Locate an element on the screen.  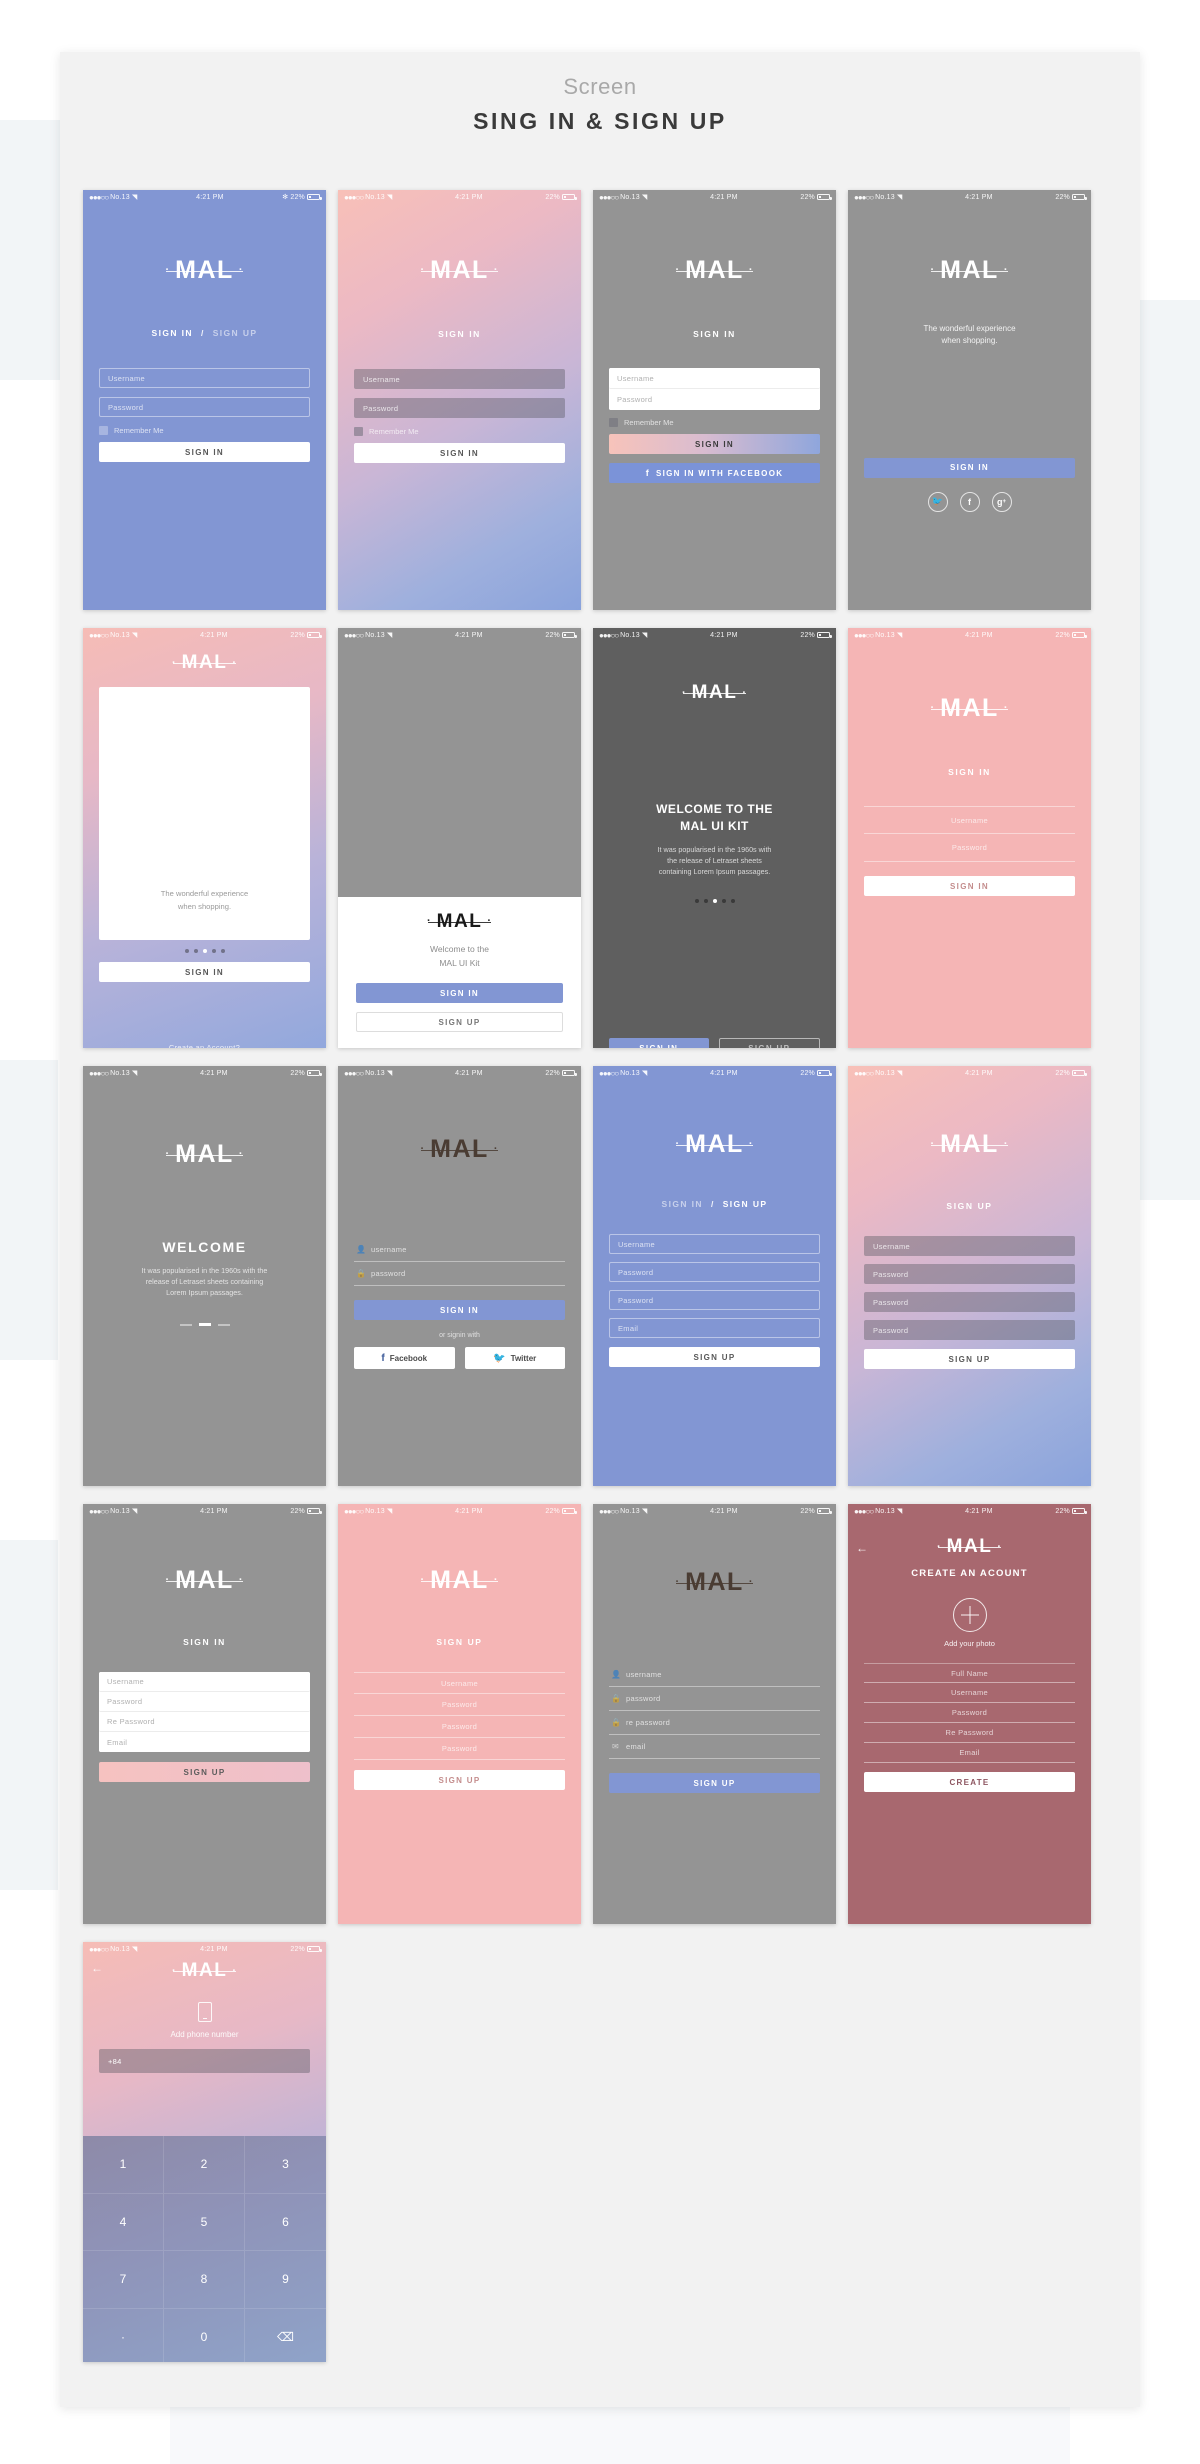
carousel-dash-active is located at coordinates (204, 1325).